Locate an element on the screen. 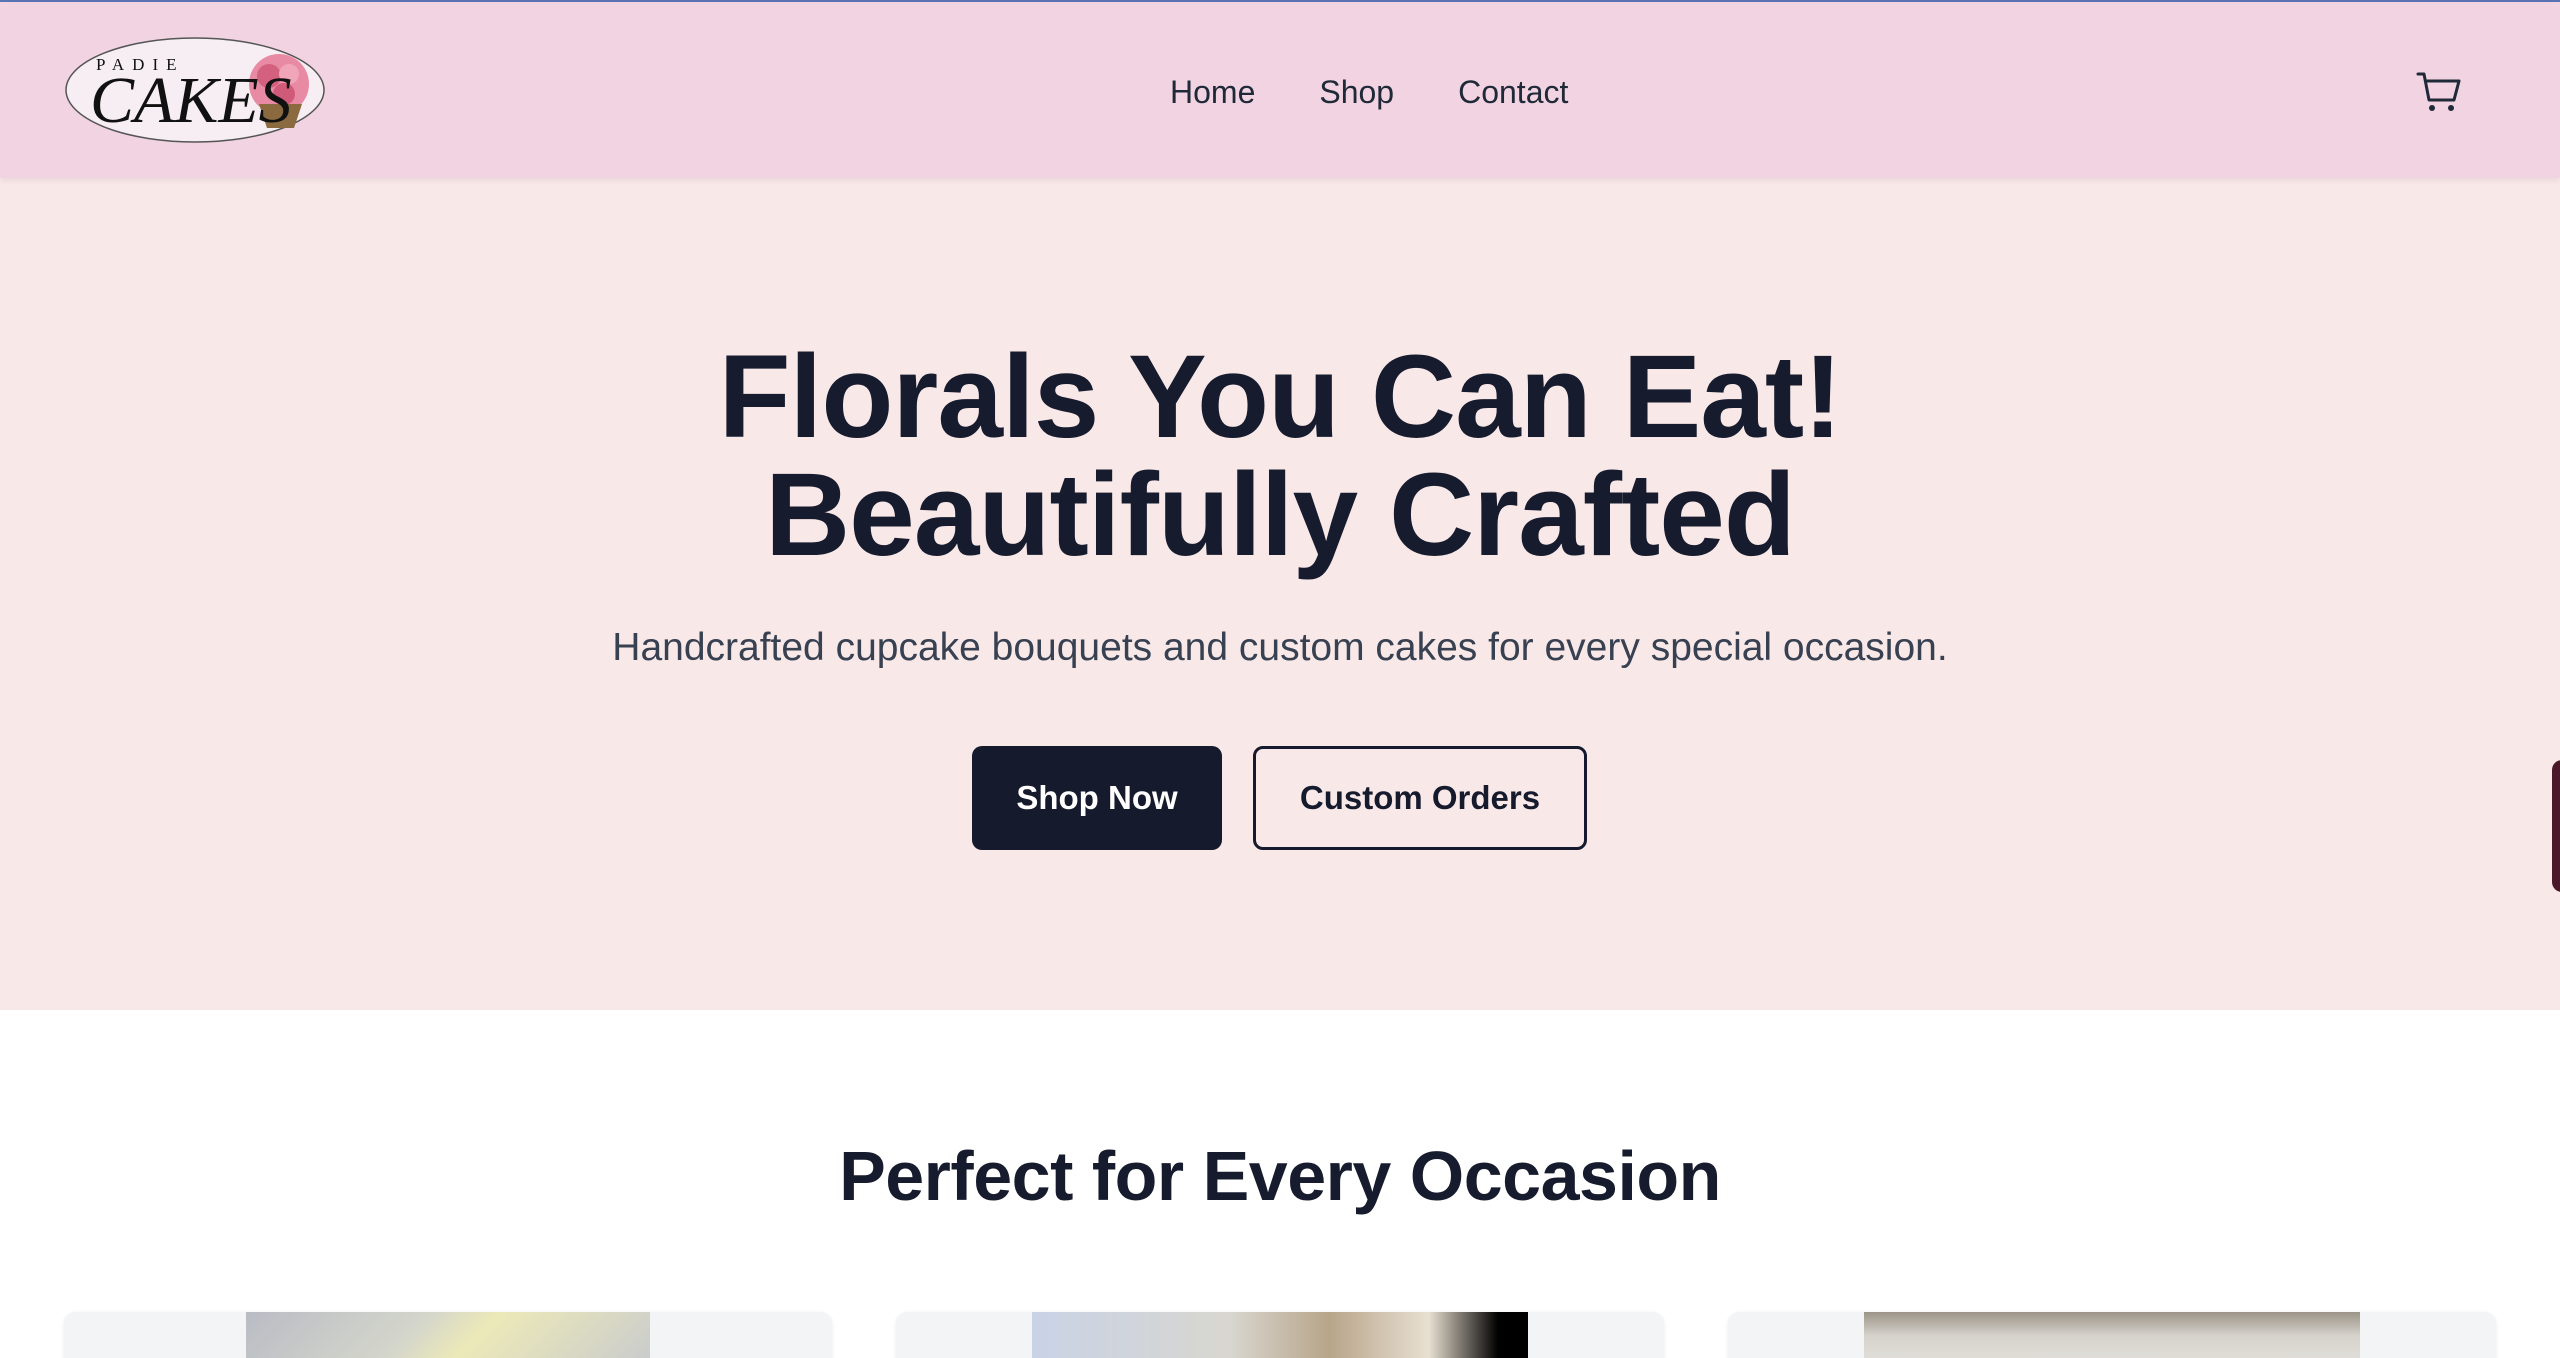 This screenshot has width=2560, height=1358. nav-link-contact: Contact is located at coordinates (1513, 92).